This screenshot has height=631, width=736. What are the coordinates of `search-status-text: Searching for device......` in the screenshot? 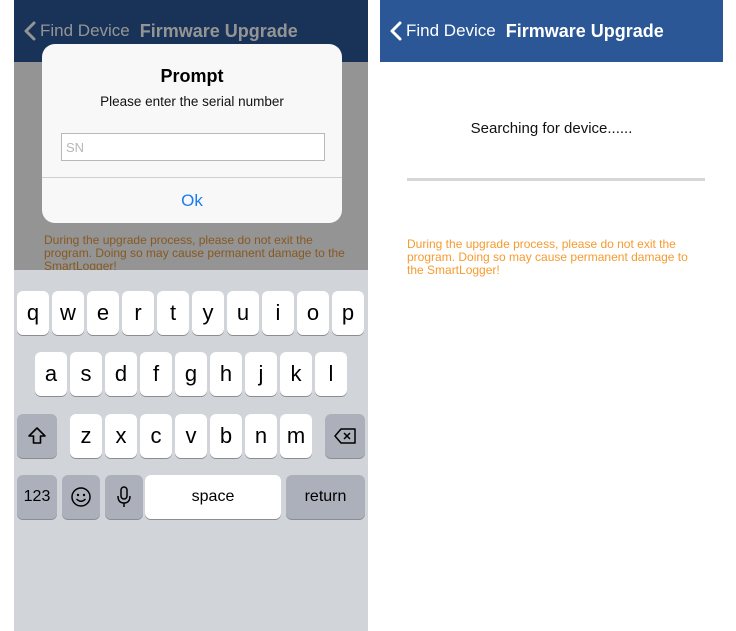 It's located at (551, 128).